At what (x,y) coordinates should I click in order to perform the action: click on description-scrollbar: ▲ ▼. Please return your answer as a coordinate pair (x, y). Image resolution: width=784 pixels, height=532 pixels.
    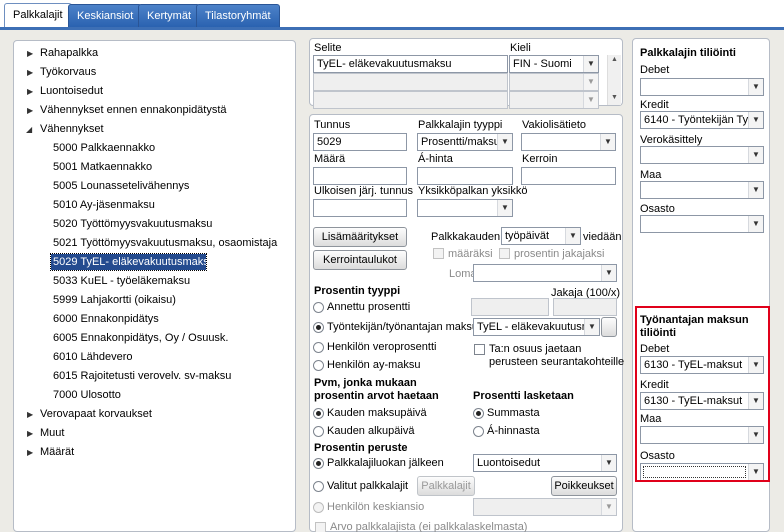
    Looking at the image, I should click on (614, 80).